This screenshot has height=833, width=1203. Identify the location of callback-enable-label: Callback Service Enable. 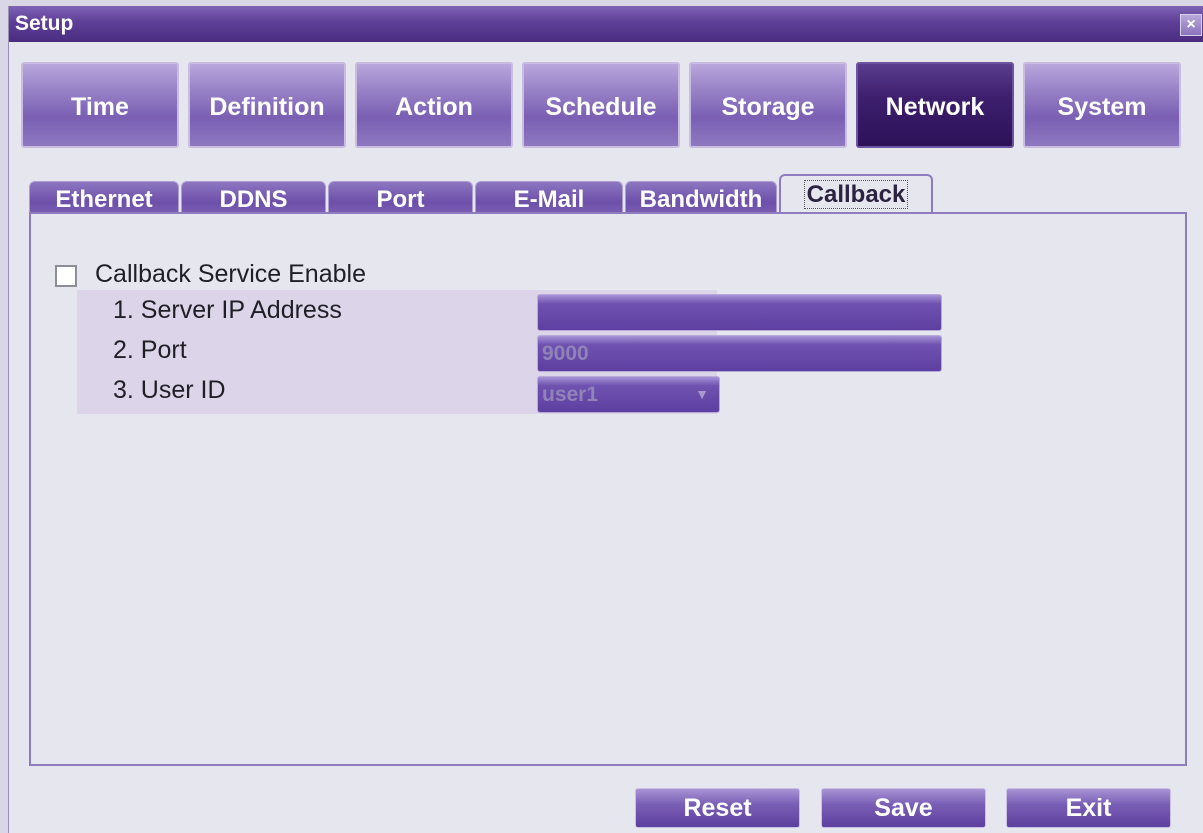
(230, 274).